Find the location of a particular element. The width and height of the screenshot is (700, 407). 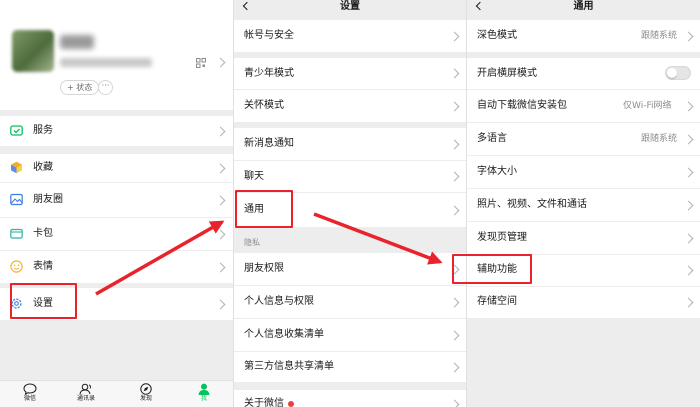

tab-me: 我 is located at coordinates (204, 393).